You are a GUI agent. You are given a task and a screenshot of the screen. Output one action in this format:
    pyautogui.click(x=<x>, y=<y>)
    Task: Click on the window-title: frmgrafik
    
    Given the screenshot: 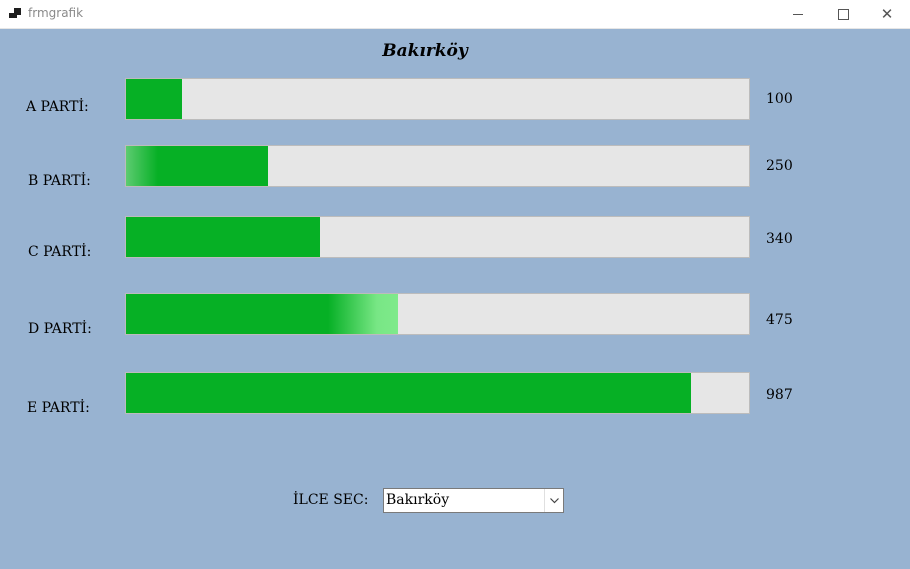 What is the action you would take?
    pyautogui.click(x=56, y=13)
    